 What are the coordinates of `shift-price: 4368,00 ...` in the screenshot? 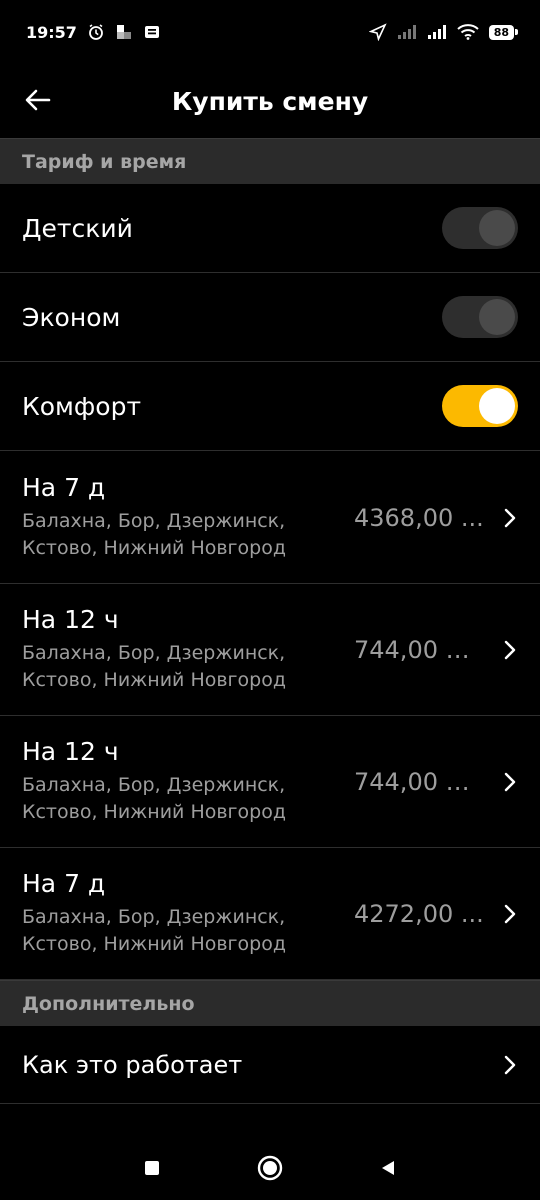 It's located at (419, 517).